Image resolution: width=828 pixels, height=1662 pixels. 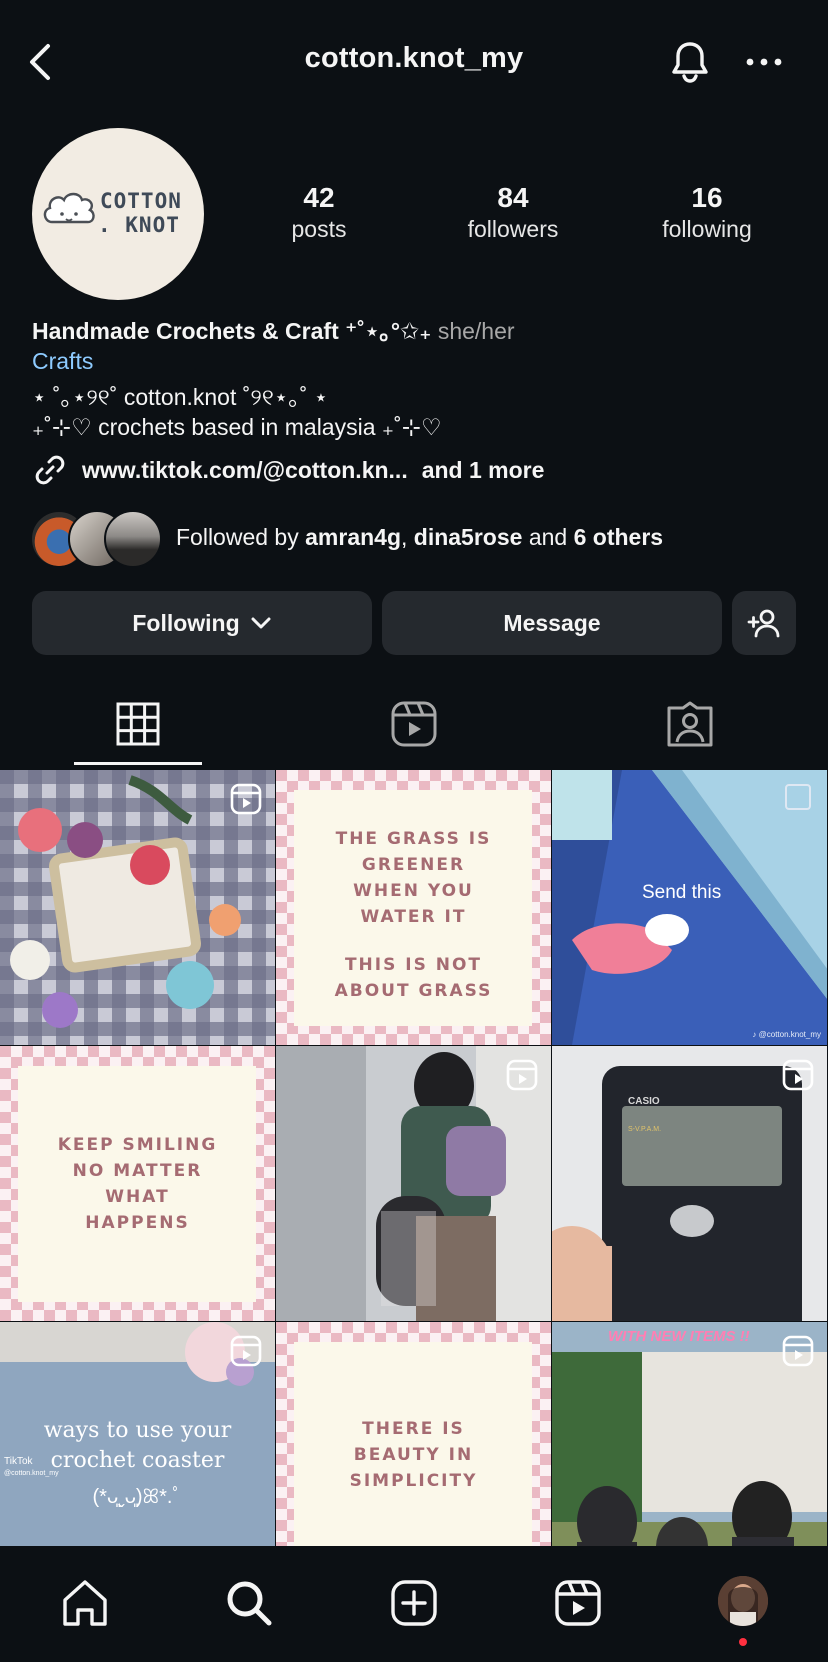 What do you see at coordinates (679, 1336) in the screenshot?
I see `post-9-banner: WITH NEW ITEMS !!` at bounding box center [679, 1336].